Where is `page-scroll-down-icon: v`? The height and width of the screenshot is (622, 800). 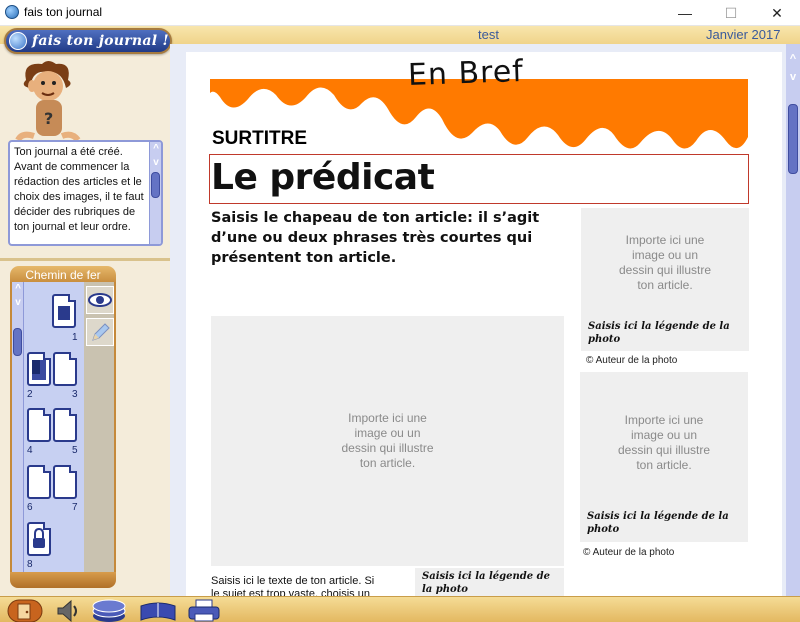 page-scroll-down-icon: v is located at coordinates (793, 77).